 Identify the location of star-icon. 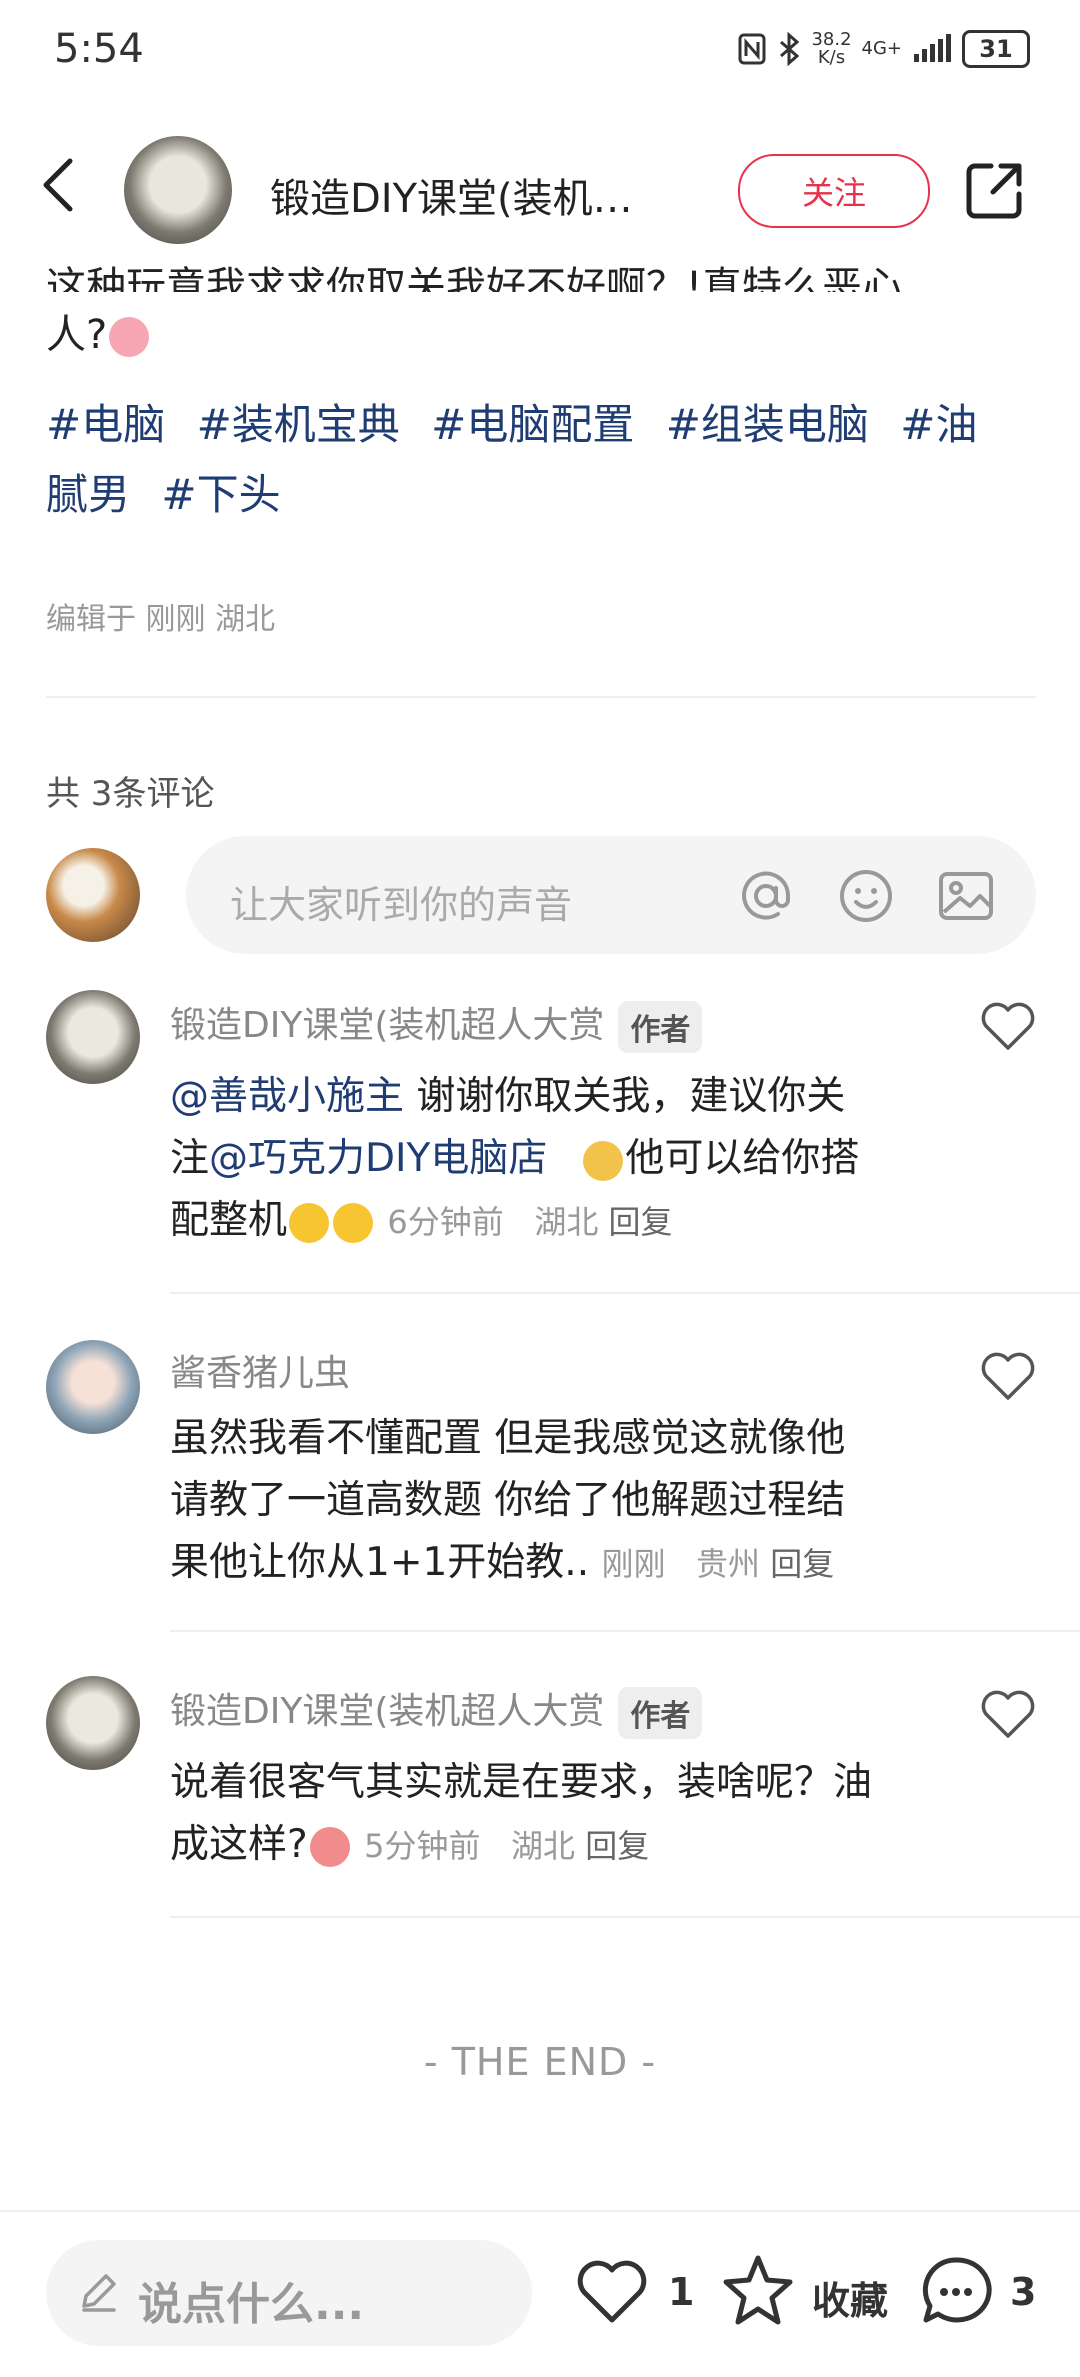
(758, 2290).